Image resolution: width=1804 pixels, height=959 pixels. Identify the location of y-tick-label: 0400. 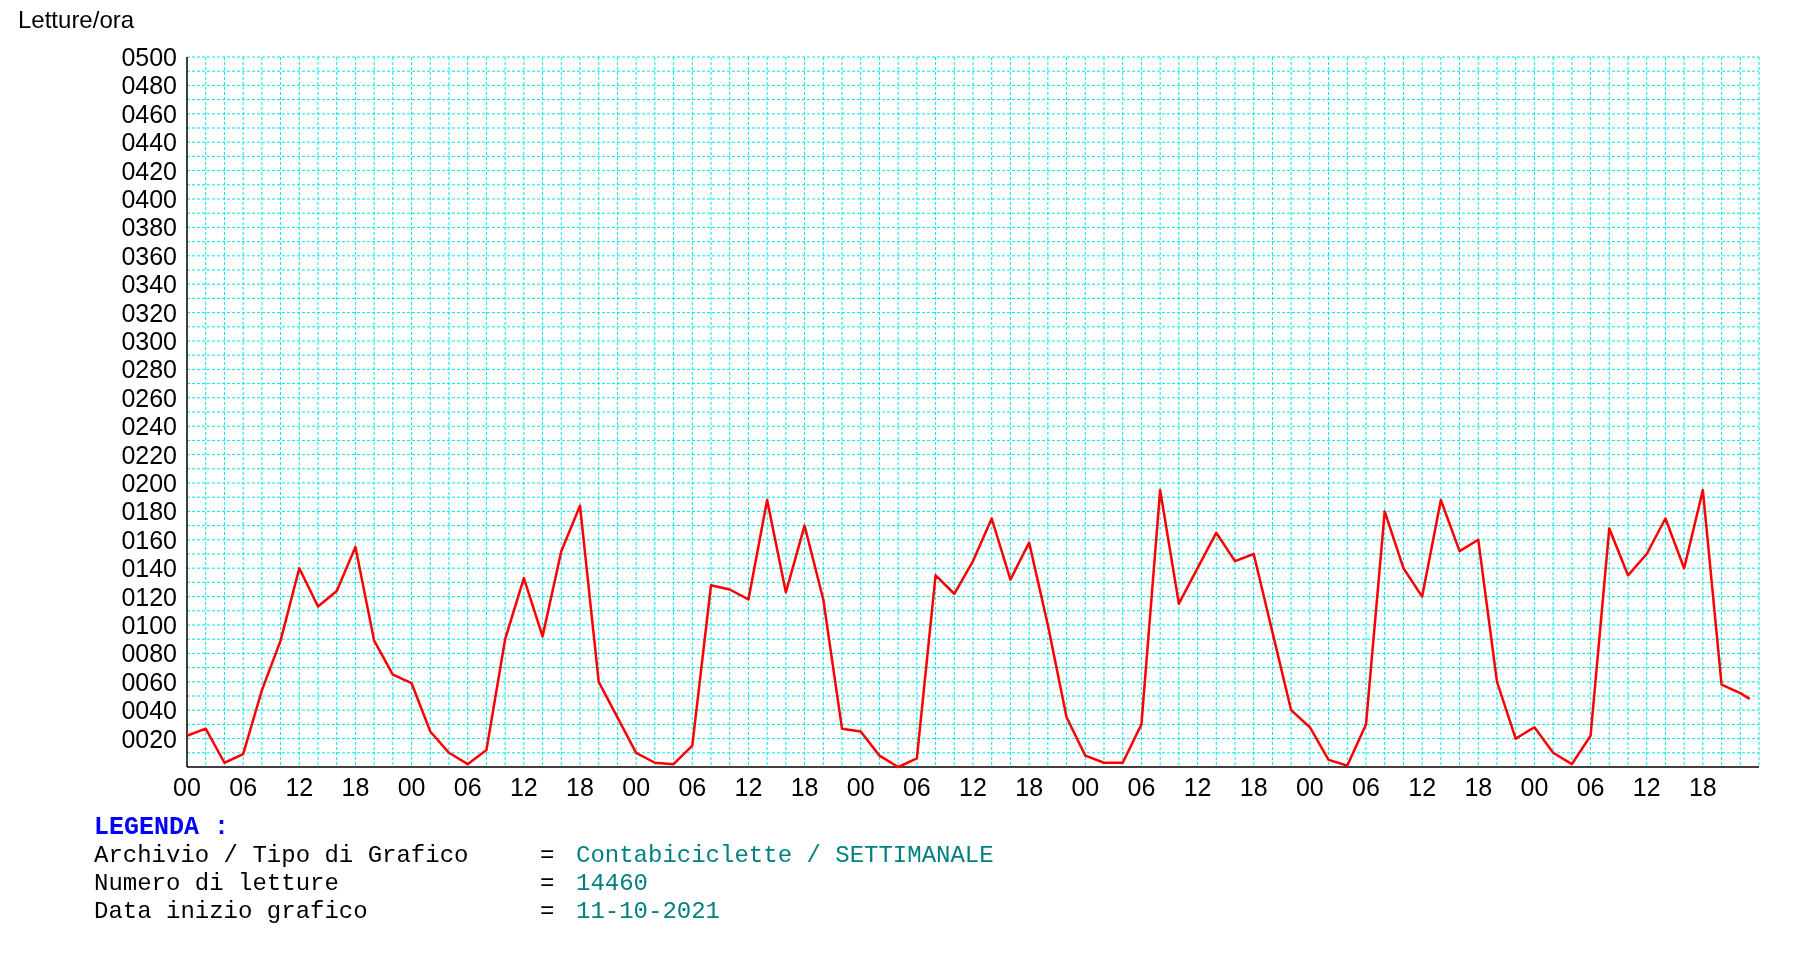
(149, 199).